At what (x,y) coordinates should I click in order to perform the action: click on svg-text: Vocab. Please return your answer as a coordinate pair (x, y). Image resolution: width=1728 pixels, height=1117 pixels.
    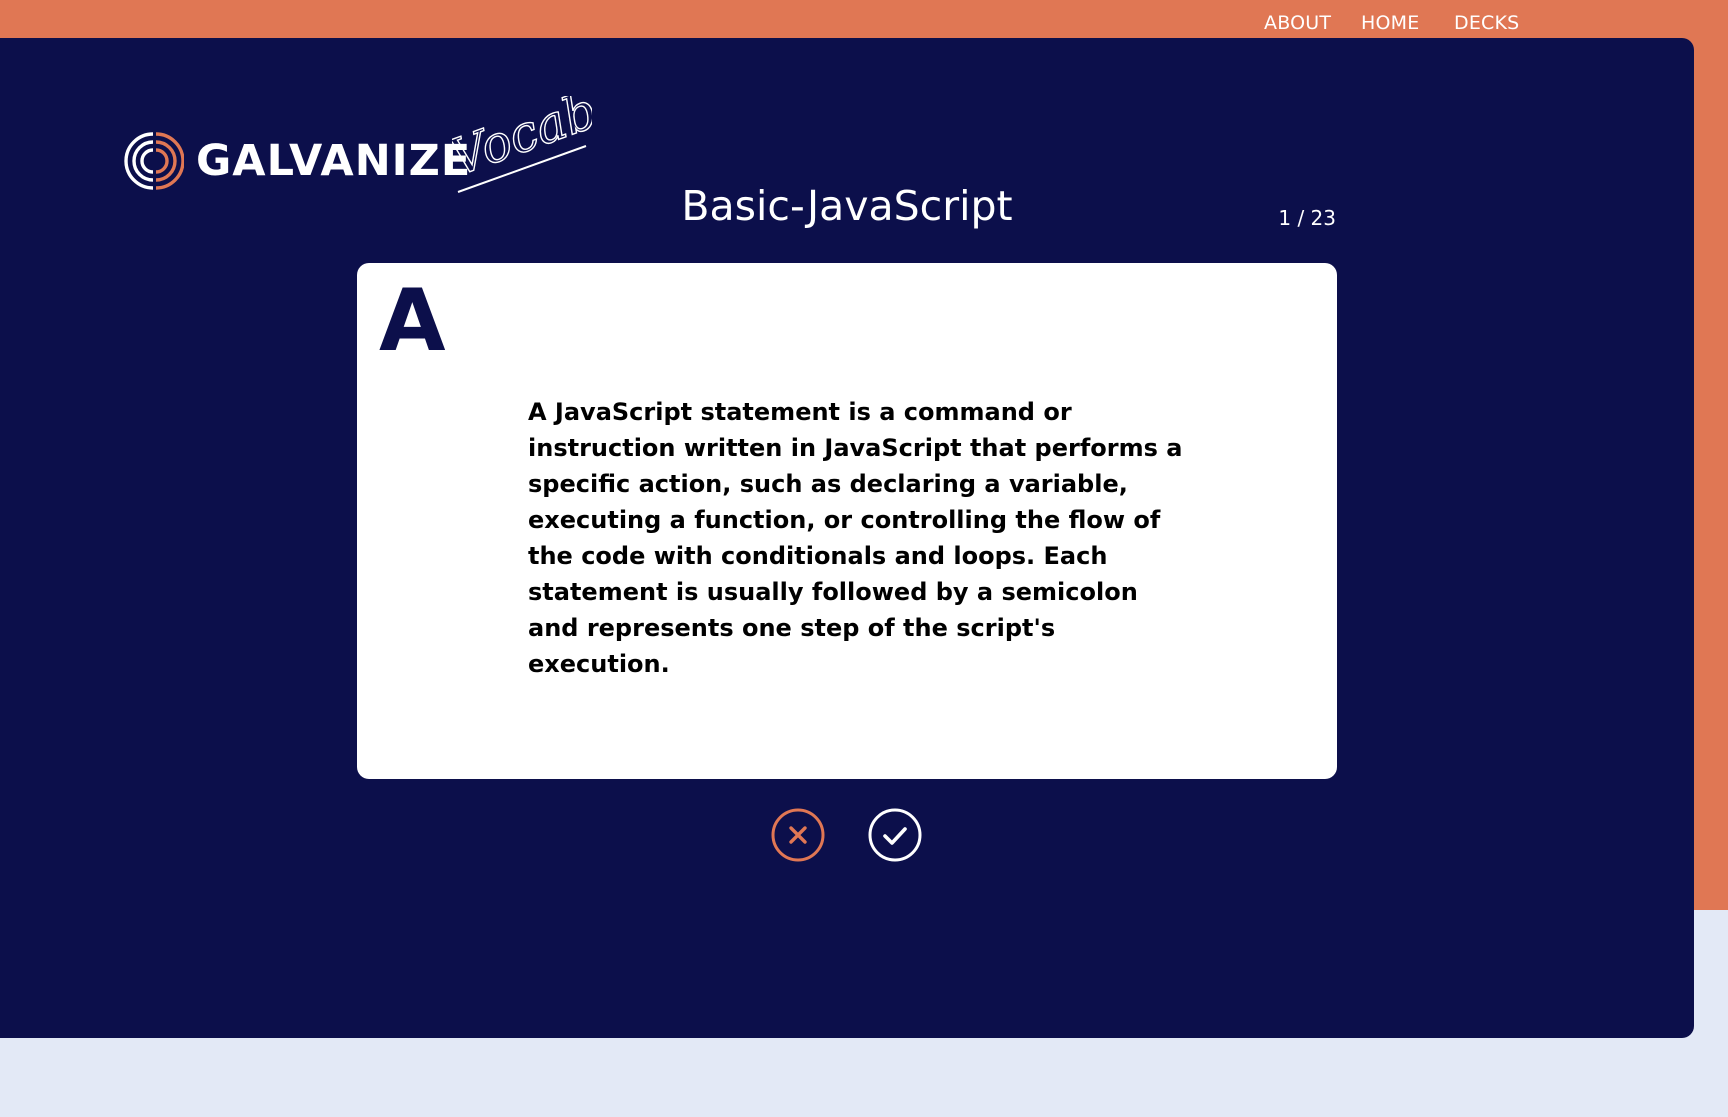
    Looking at the image, I should click on (522, 141).